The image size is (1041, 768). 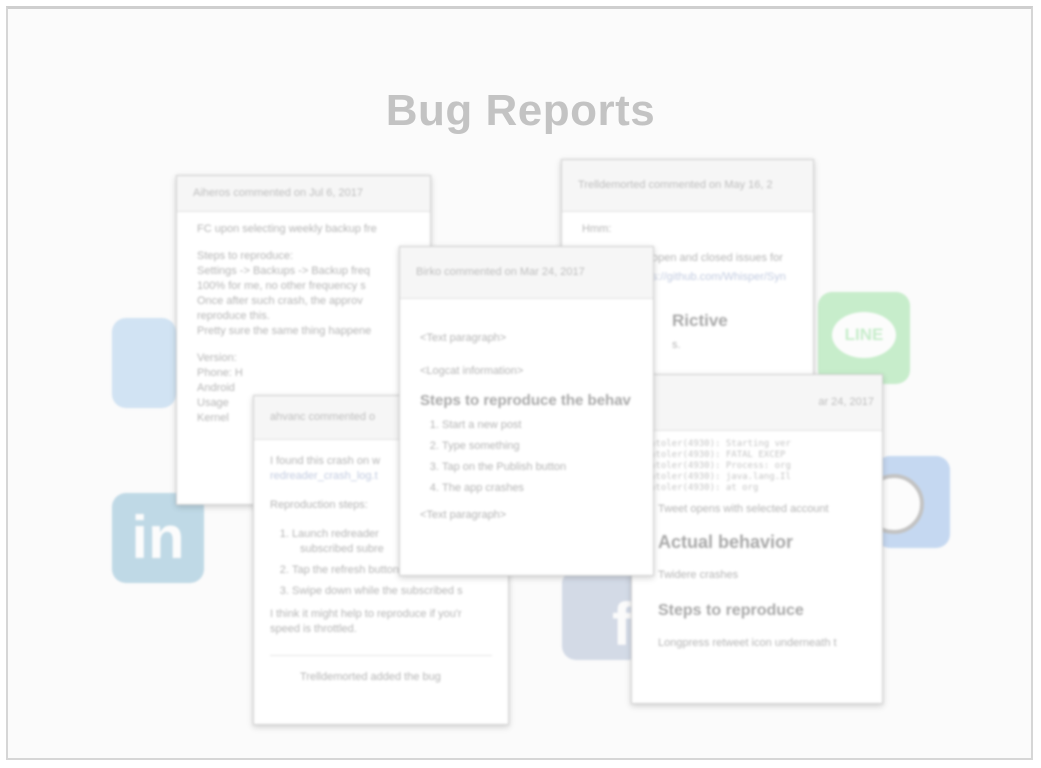 What do you see at coordinates (216, 388) in the screenshot?
I see `card-1-line: Android` at bounding box center [216, 388].